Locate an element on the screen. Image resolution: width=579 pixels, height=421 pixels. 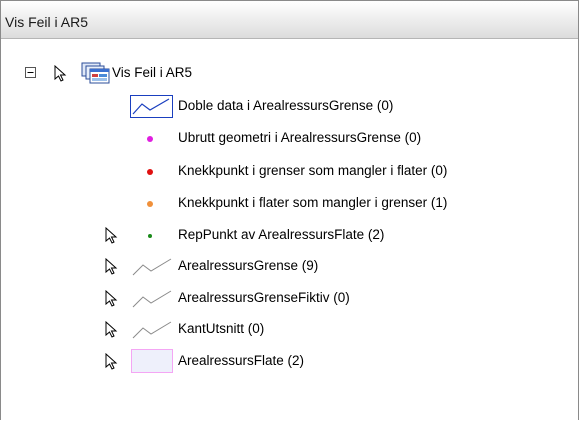
group-item-ubrutt-geometri: Ubrutt geometri i ArealressursGrense (0) is located at coordinates (289, 138).